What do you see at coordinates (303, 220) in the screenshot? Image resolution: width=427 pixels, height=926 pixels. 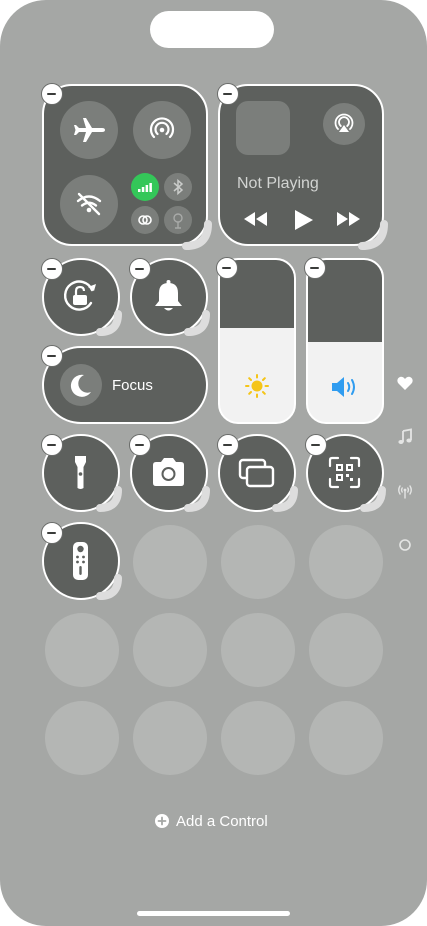 I see `play-icon` at bounding box center [303, 220].